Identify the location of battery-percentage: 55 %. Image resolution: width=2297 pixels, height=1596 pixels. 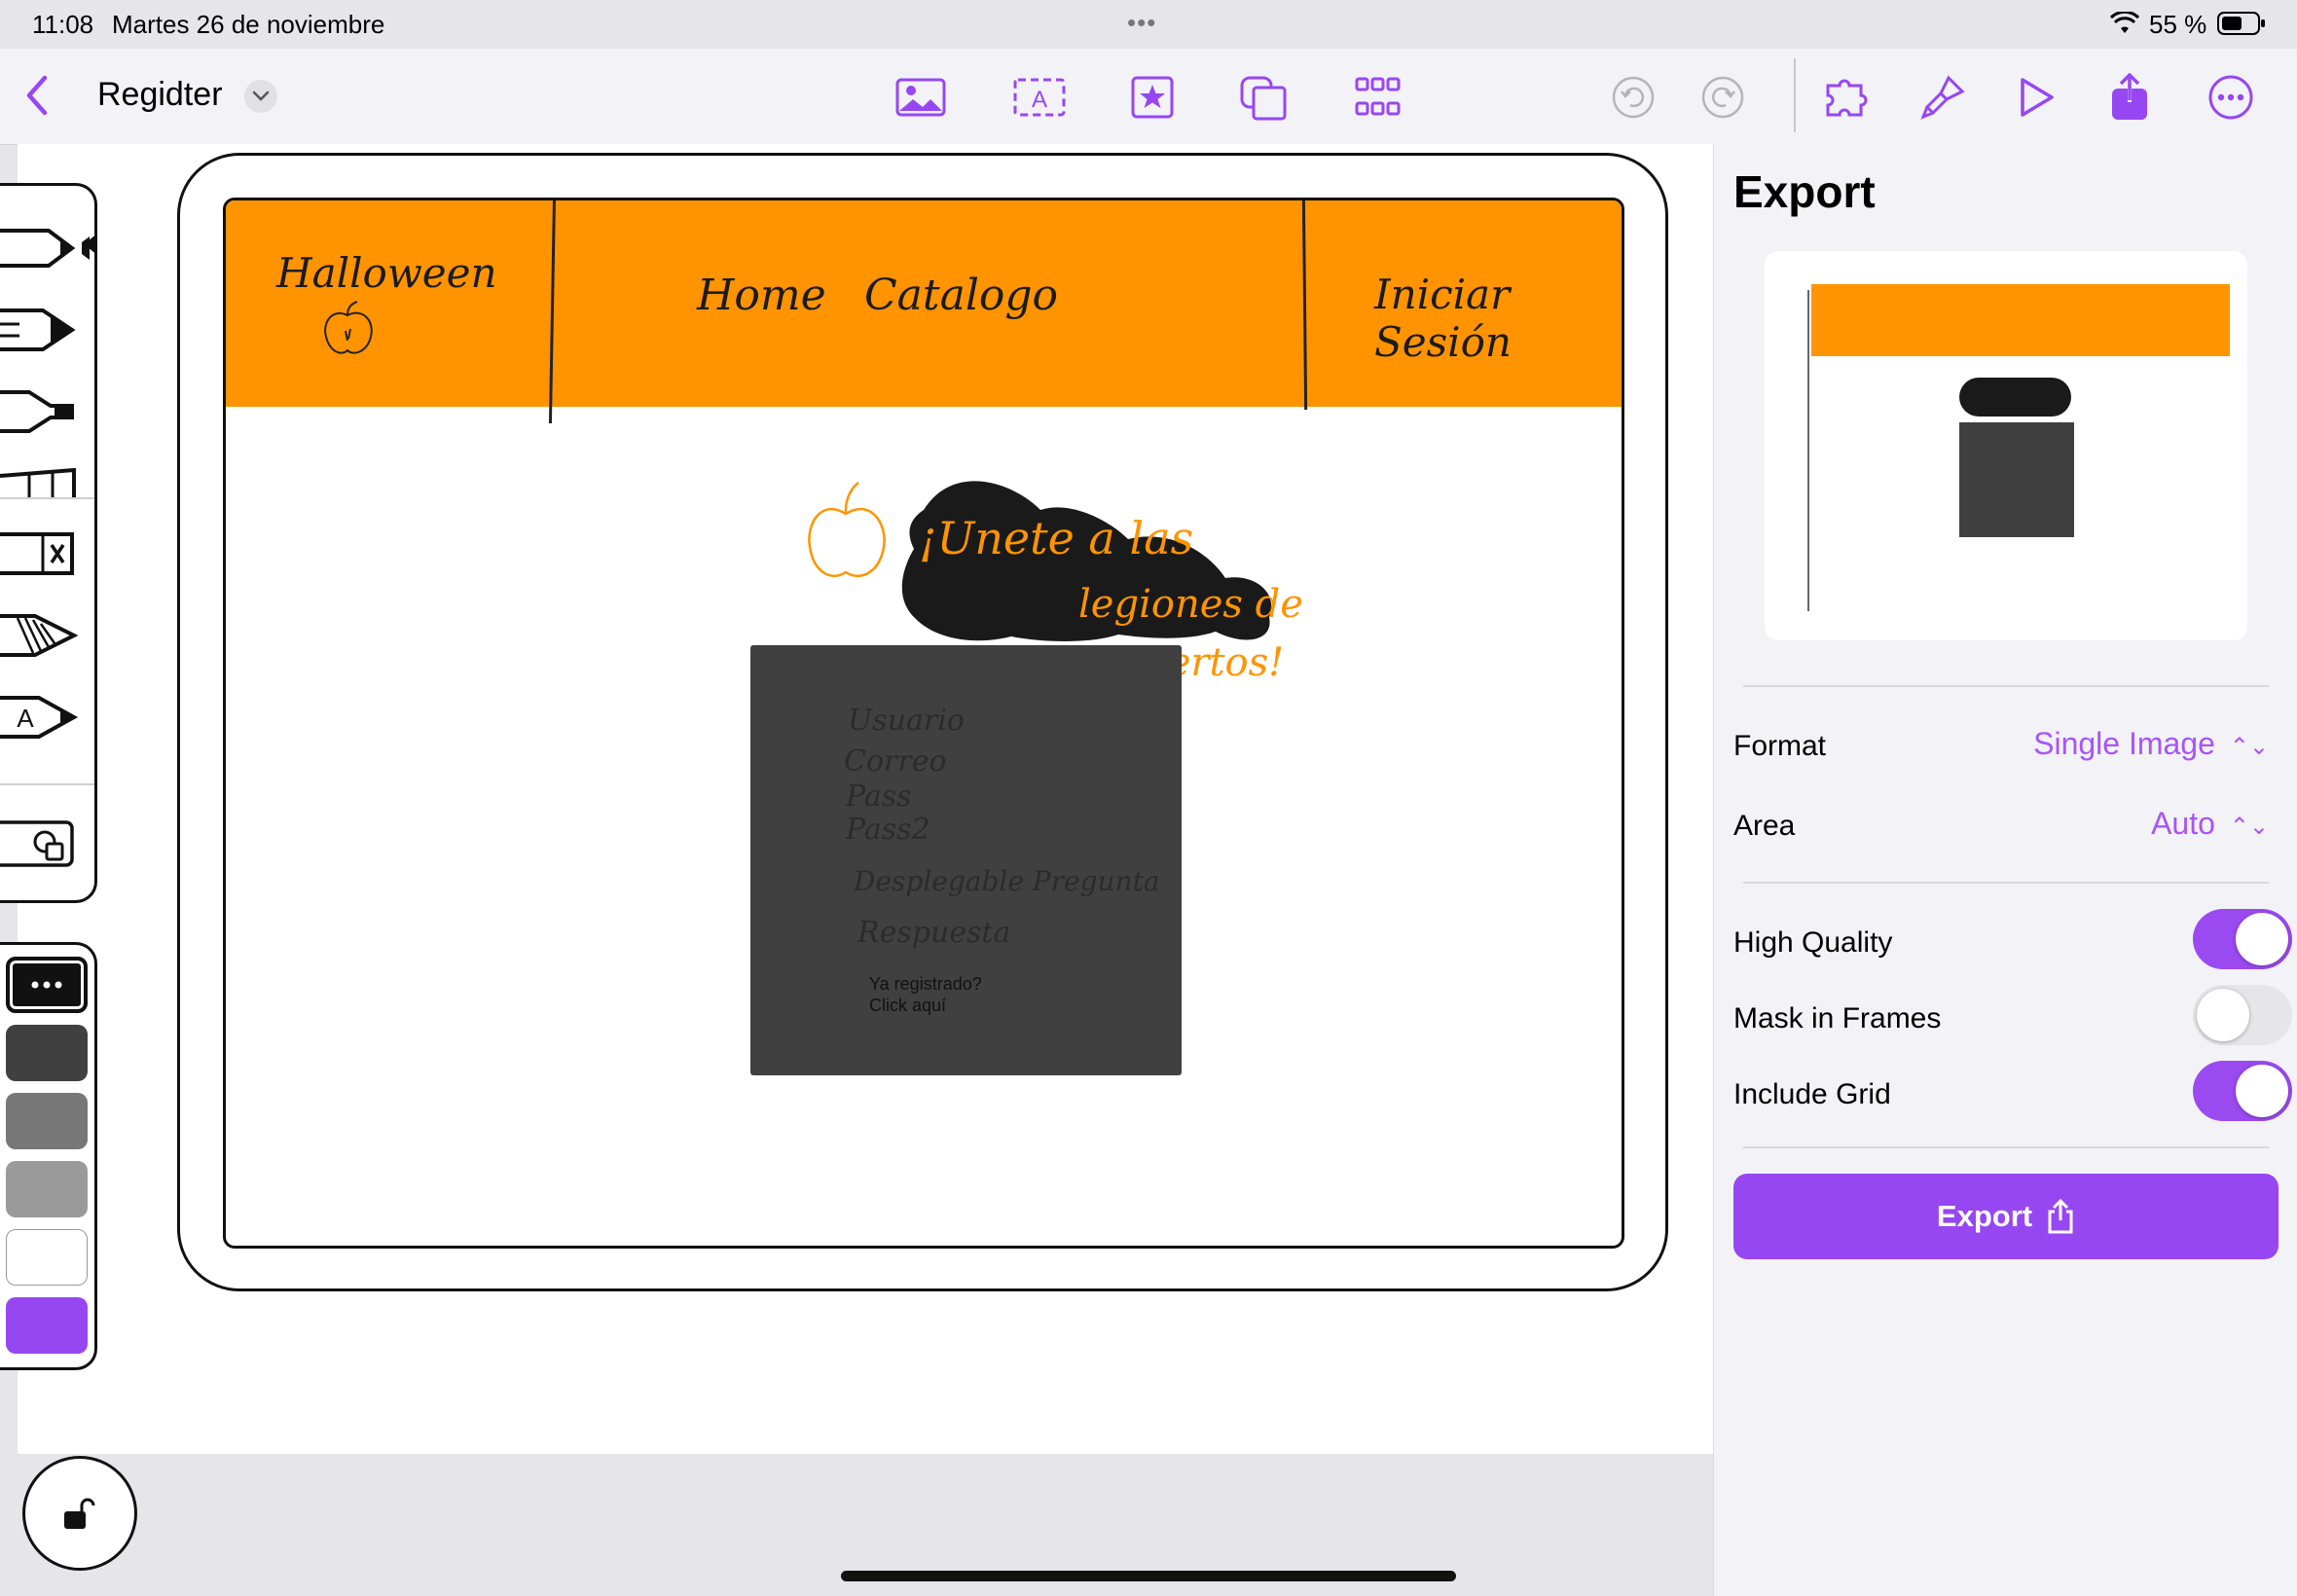
(2178, 24).